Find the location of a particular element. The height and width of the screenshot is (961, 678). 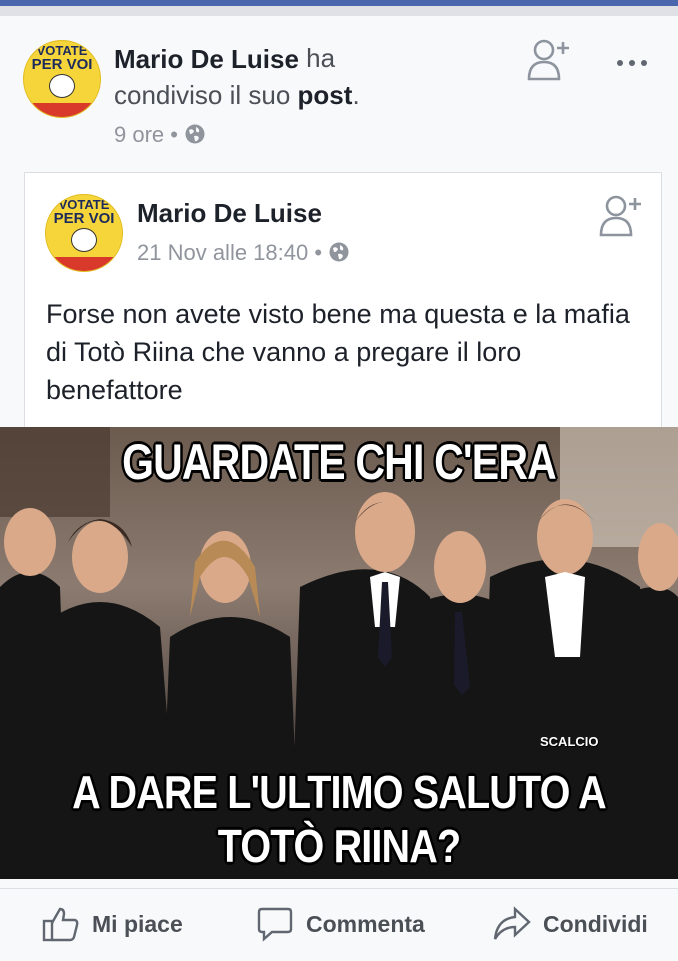

feed-separator is located at coordinates (339, 11).